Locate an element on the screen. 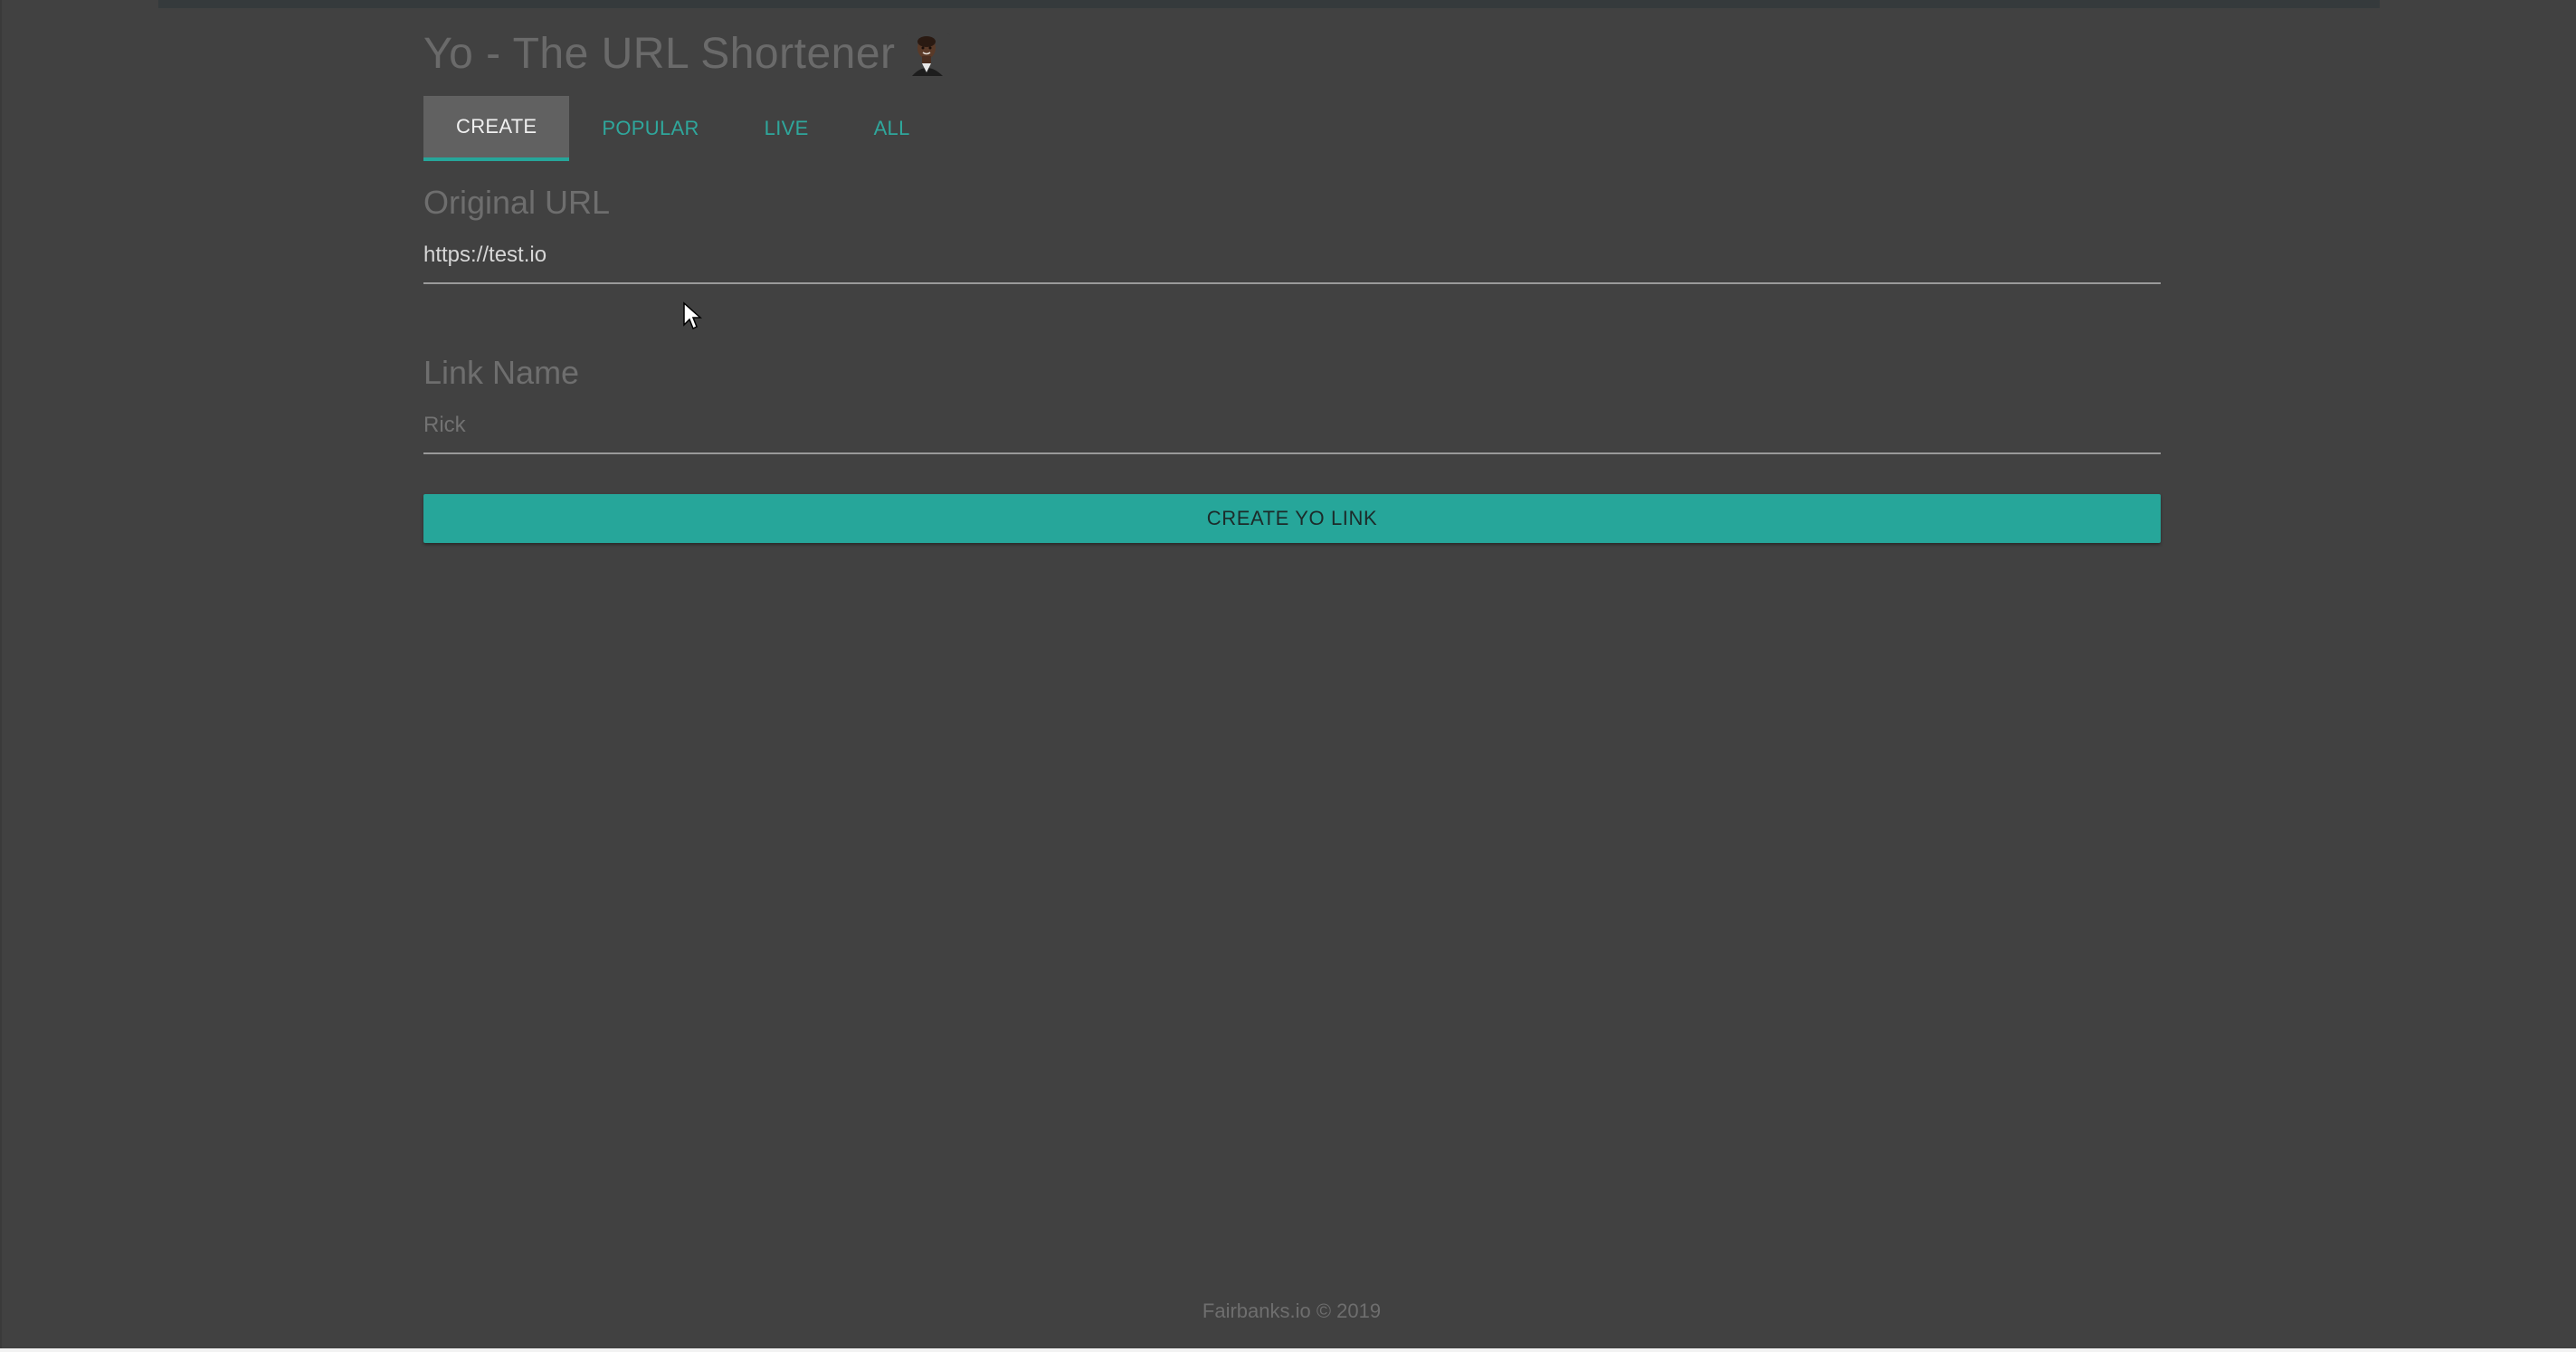 This screenshot has width=2576, height=1352. tab-popular: POPULAR is located at coordinates (650, 129).